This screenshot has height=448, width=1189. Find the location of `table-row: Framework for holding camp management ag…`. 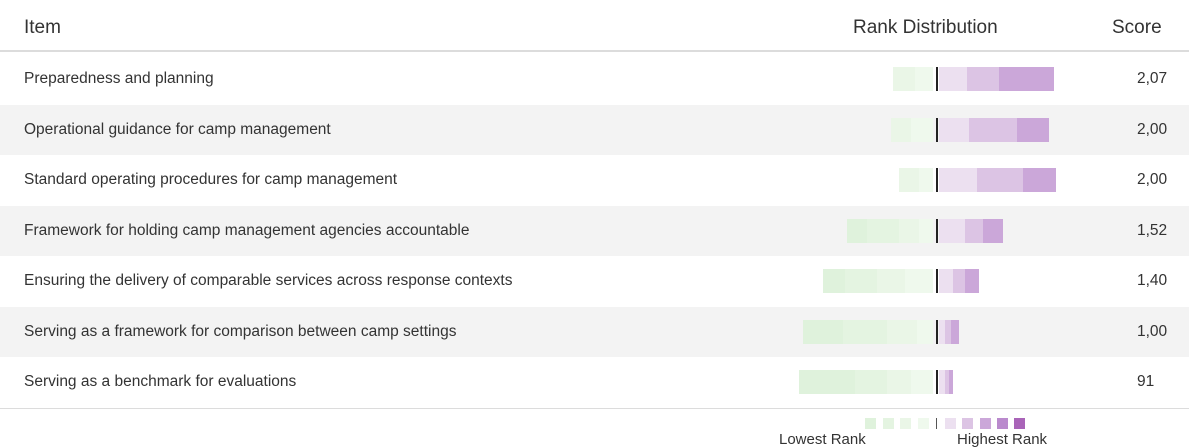

table-row: Framework for holding camp management ag… is located at coordinates (594, 230).